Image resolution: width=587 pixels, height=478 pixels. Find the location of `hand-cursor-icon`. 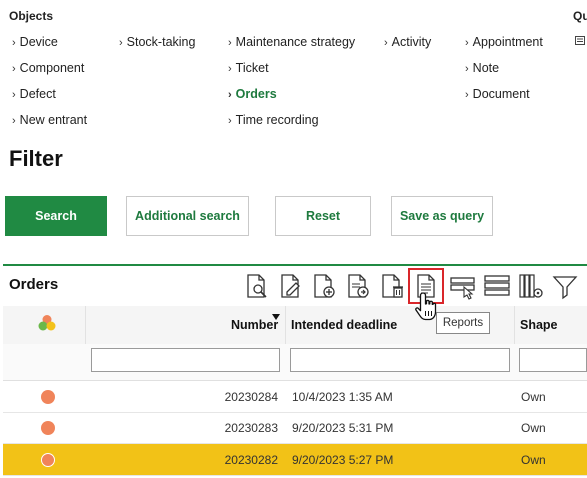

hand-cursor-icon is located at coordinates (426, 306).